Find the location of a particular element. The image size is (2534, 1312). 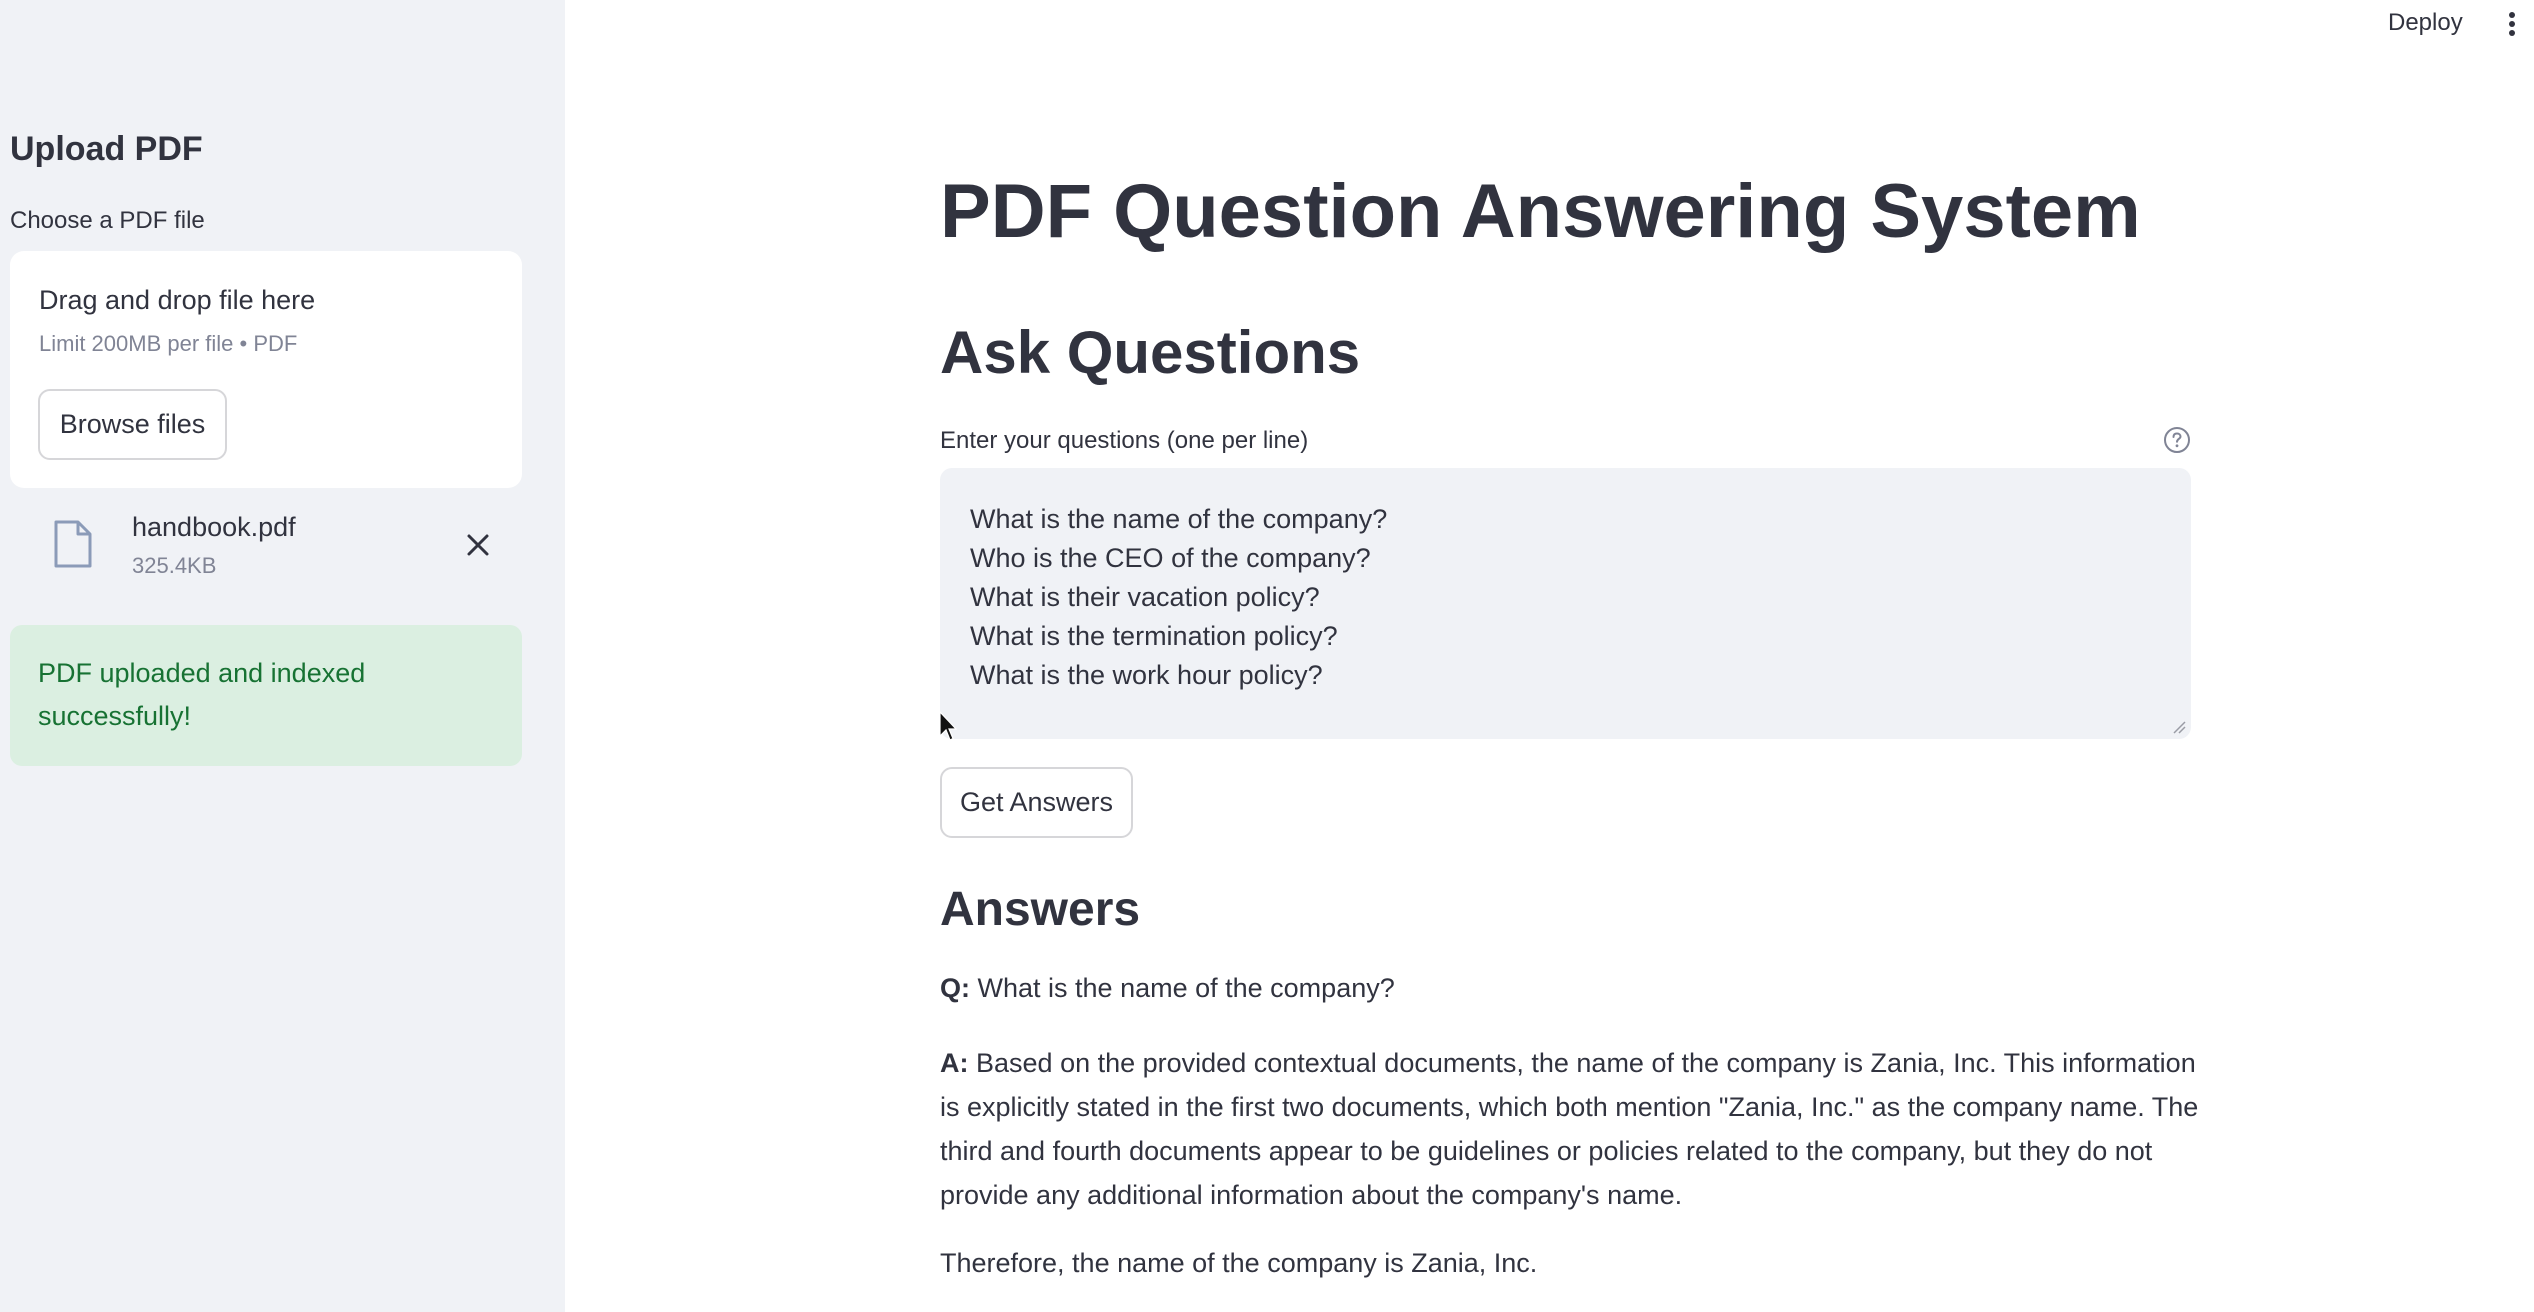

file-size: 325.4KB is located at coordinates (174, 565).